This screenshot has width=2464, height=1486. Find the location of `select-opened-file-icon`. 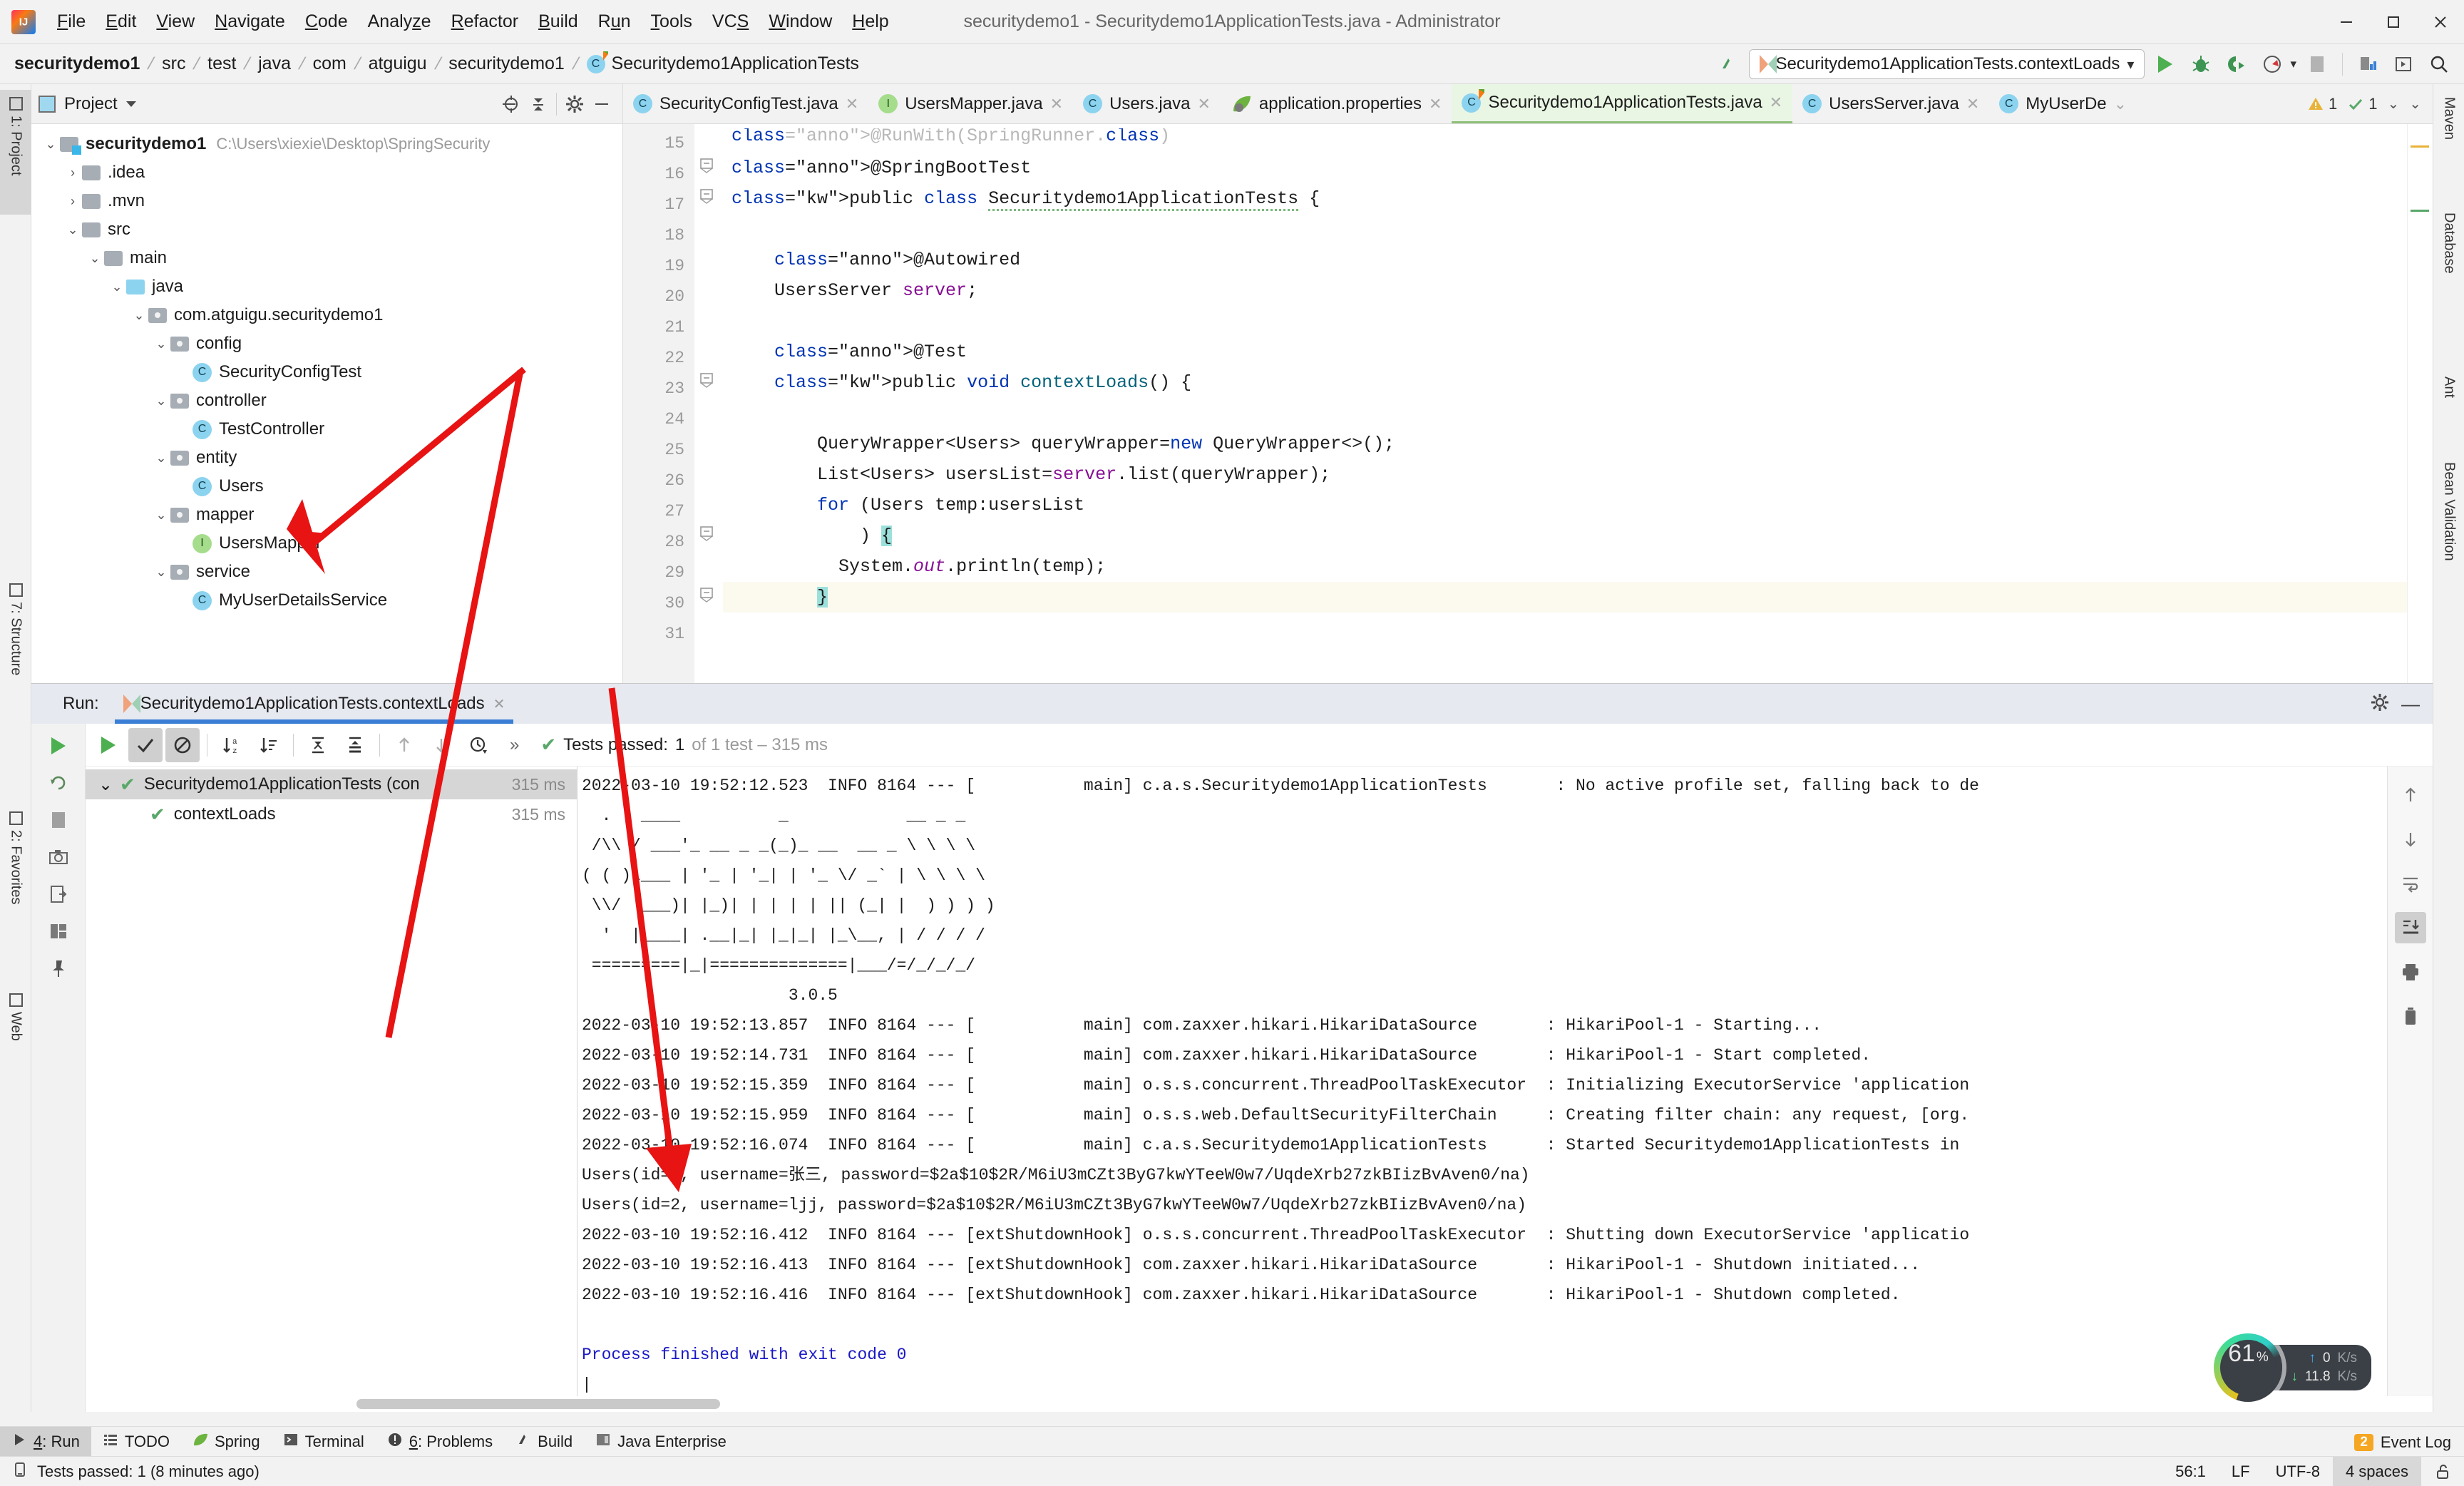

select-opened-file-icon is located at coordinates (511, 104).